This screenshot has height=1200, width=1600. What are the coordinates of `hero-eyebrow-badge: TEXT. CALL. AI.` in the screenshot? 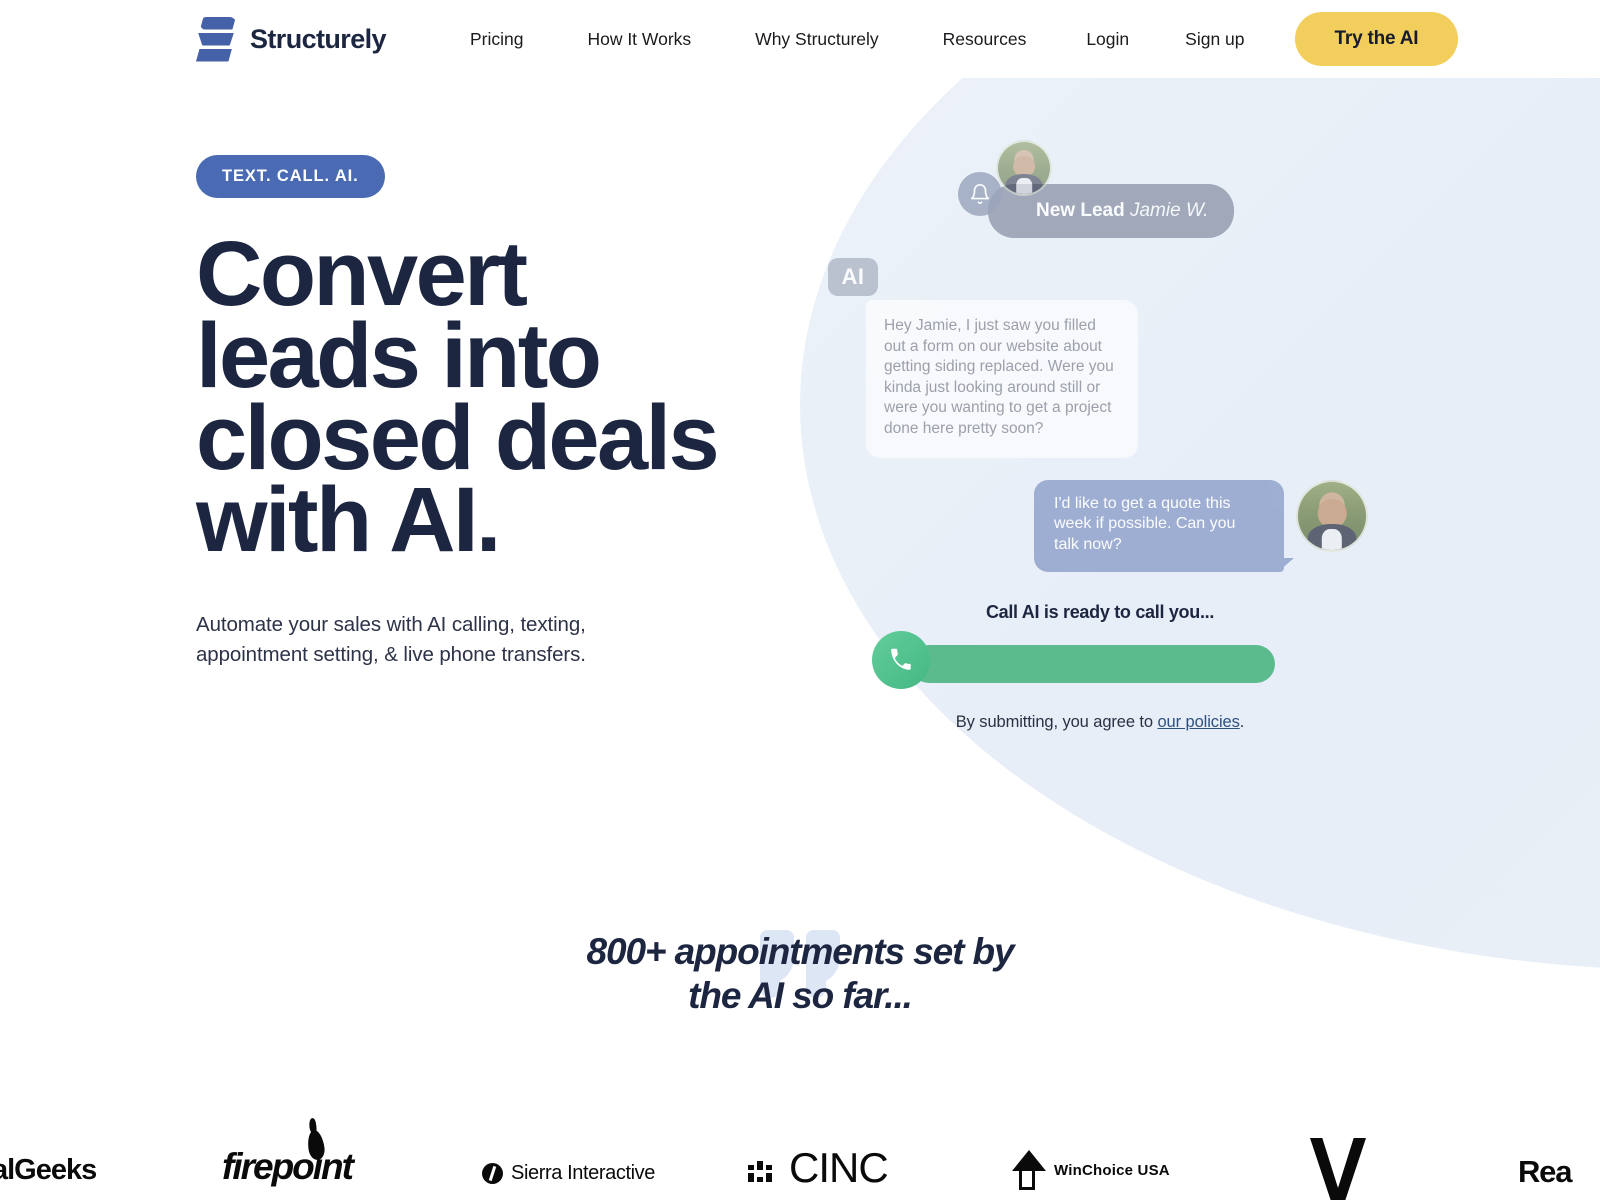 It's located at (290, 176).